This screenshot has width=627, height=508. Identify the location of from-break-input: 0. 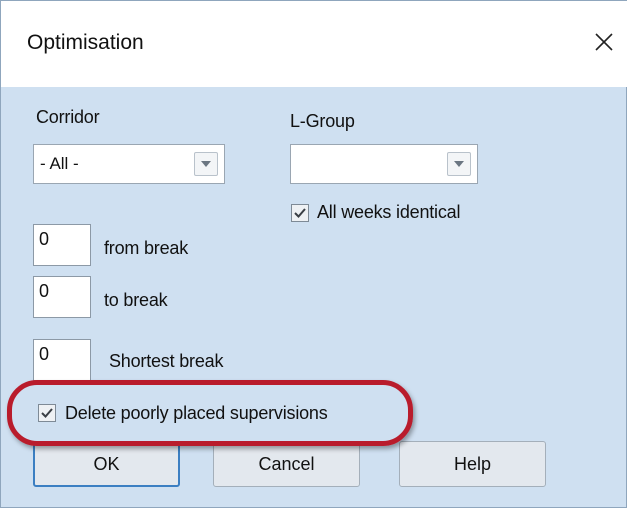
(62, 245).